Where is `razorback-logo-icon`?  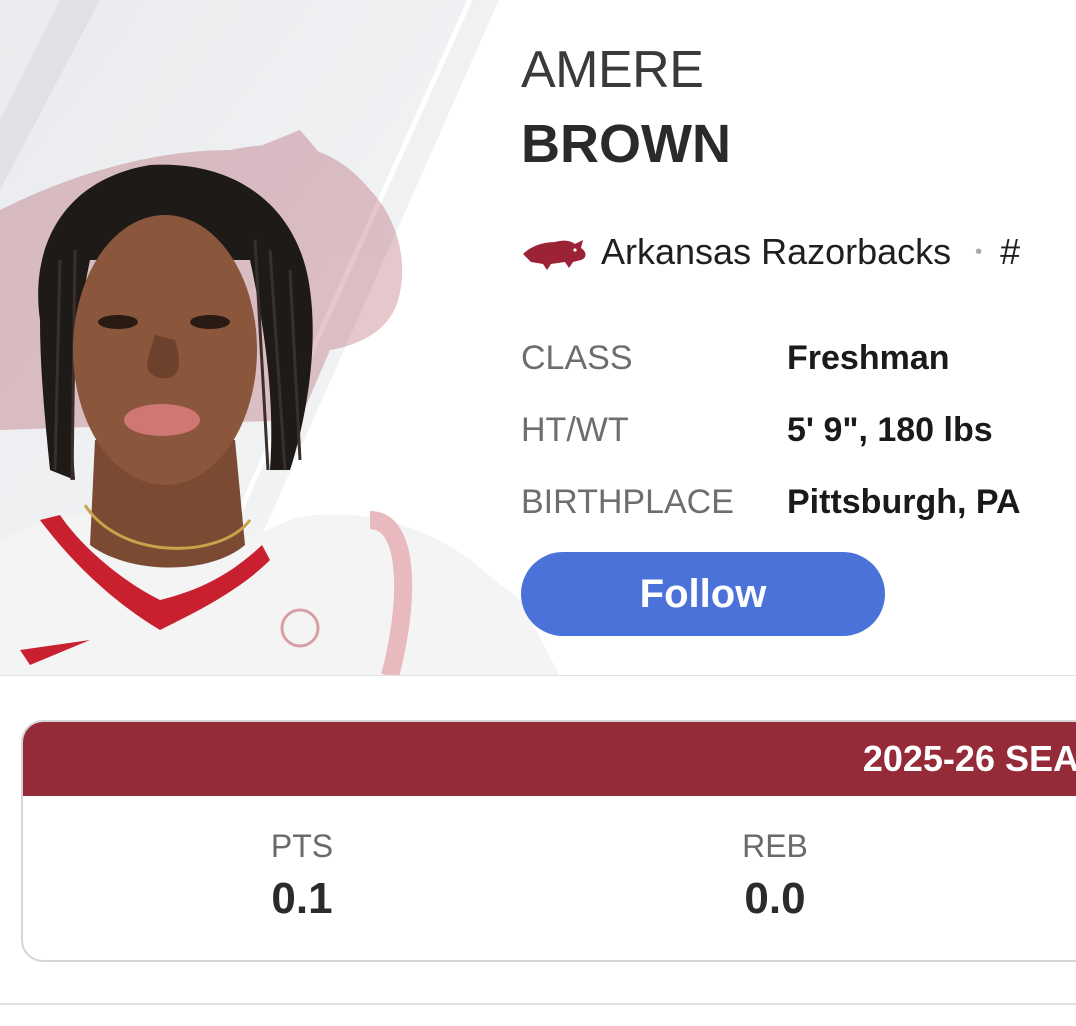
razorback-logo-icon is located at coordinates (554, 255).